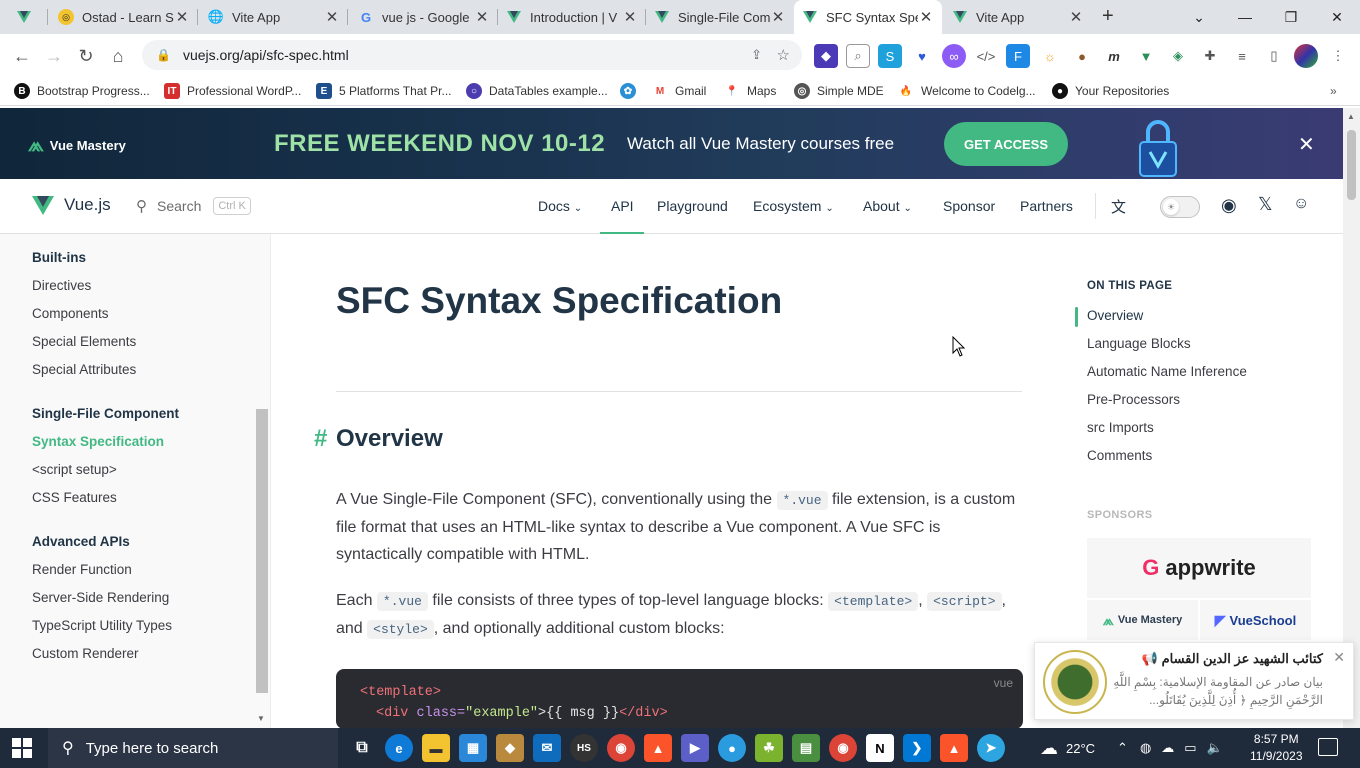 The height and width of the screenshot is (768, 1360). Describe the element at coordinates (1122, 748) in the screenshot. I see `chevron-up-icon: ⌃` at that location.